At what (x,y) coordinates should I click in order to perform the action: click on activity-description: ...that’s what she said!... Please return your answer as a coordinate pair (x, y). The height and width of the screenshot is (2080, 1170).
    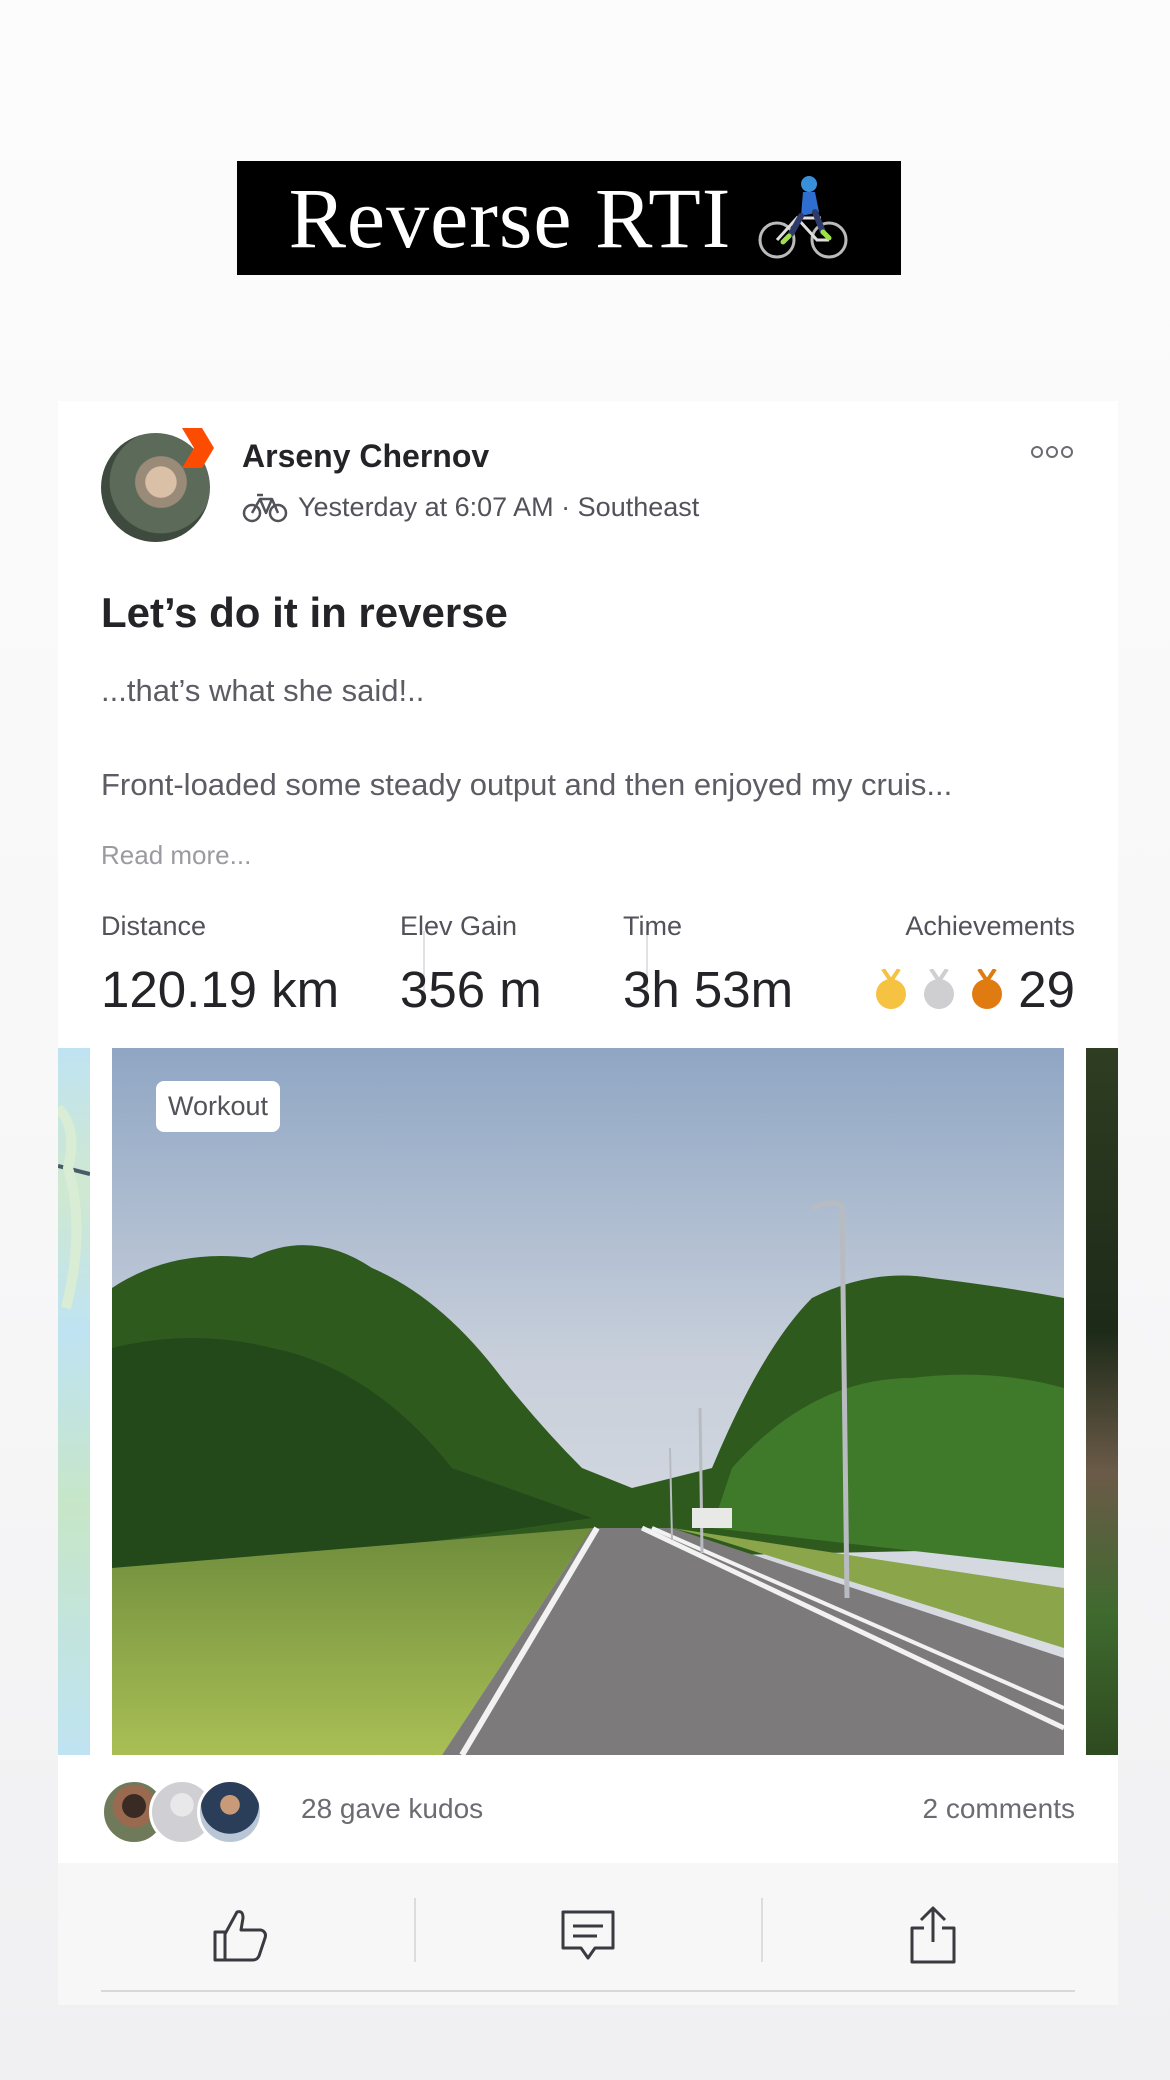
    Looking at the image, I should click on (263, 690).